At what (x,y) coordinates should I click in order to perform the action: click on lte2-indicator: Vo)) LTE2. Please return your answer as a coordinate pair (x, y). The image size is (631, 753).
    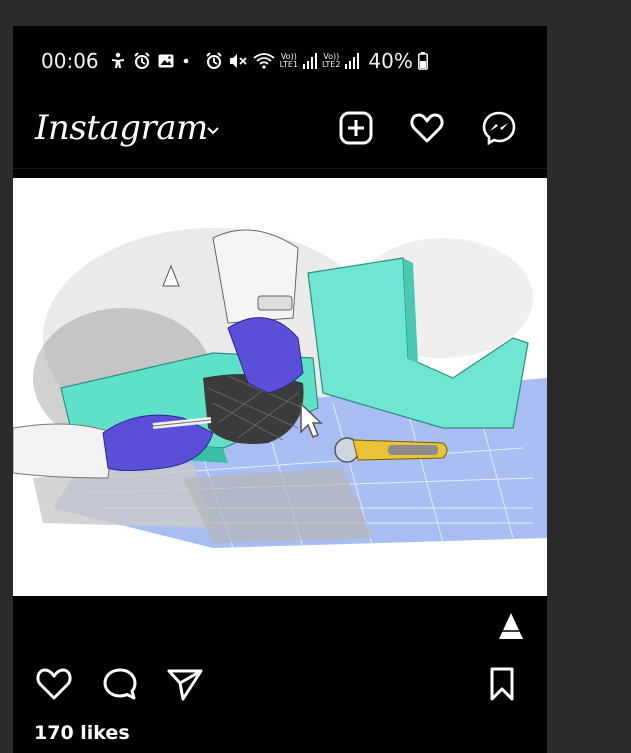
    Looking at the image, I should click on (331, 60).